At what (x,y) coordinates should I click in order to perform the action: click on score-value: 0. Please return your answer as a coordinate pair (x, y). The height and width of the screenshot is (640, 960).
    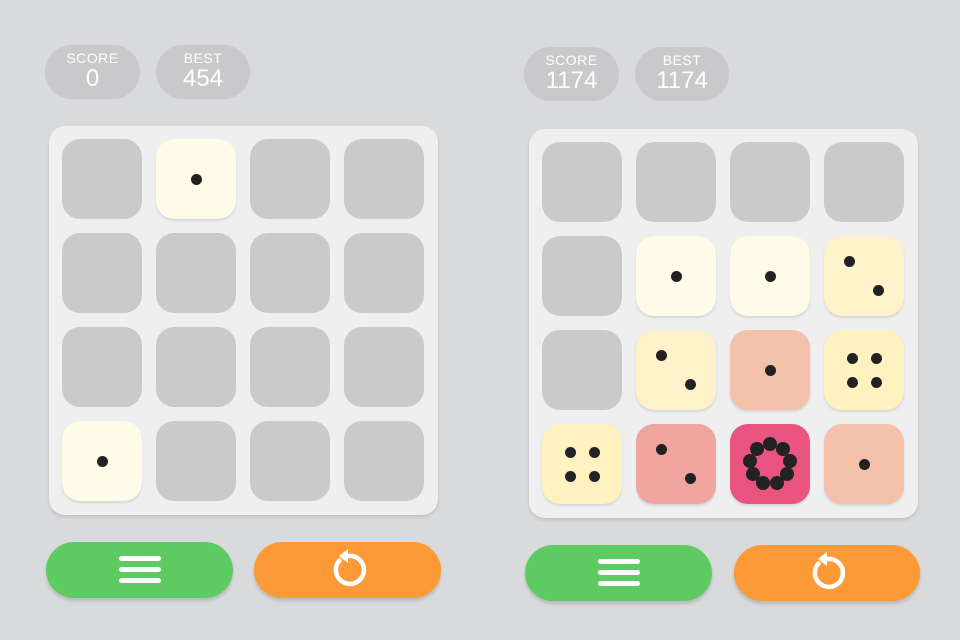
    Looking at the image, I should click on (92, 78).